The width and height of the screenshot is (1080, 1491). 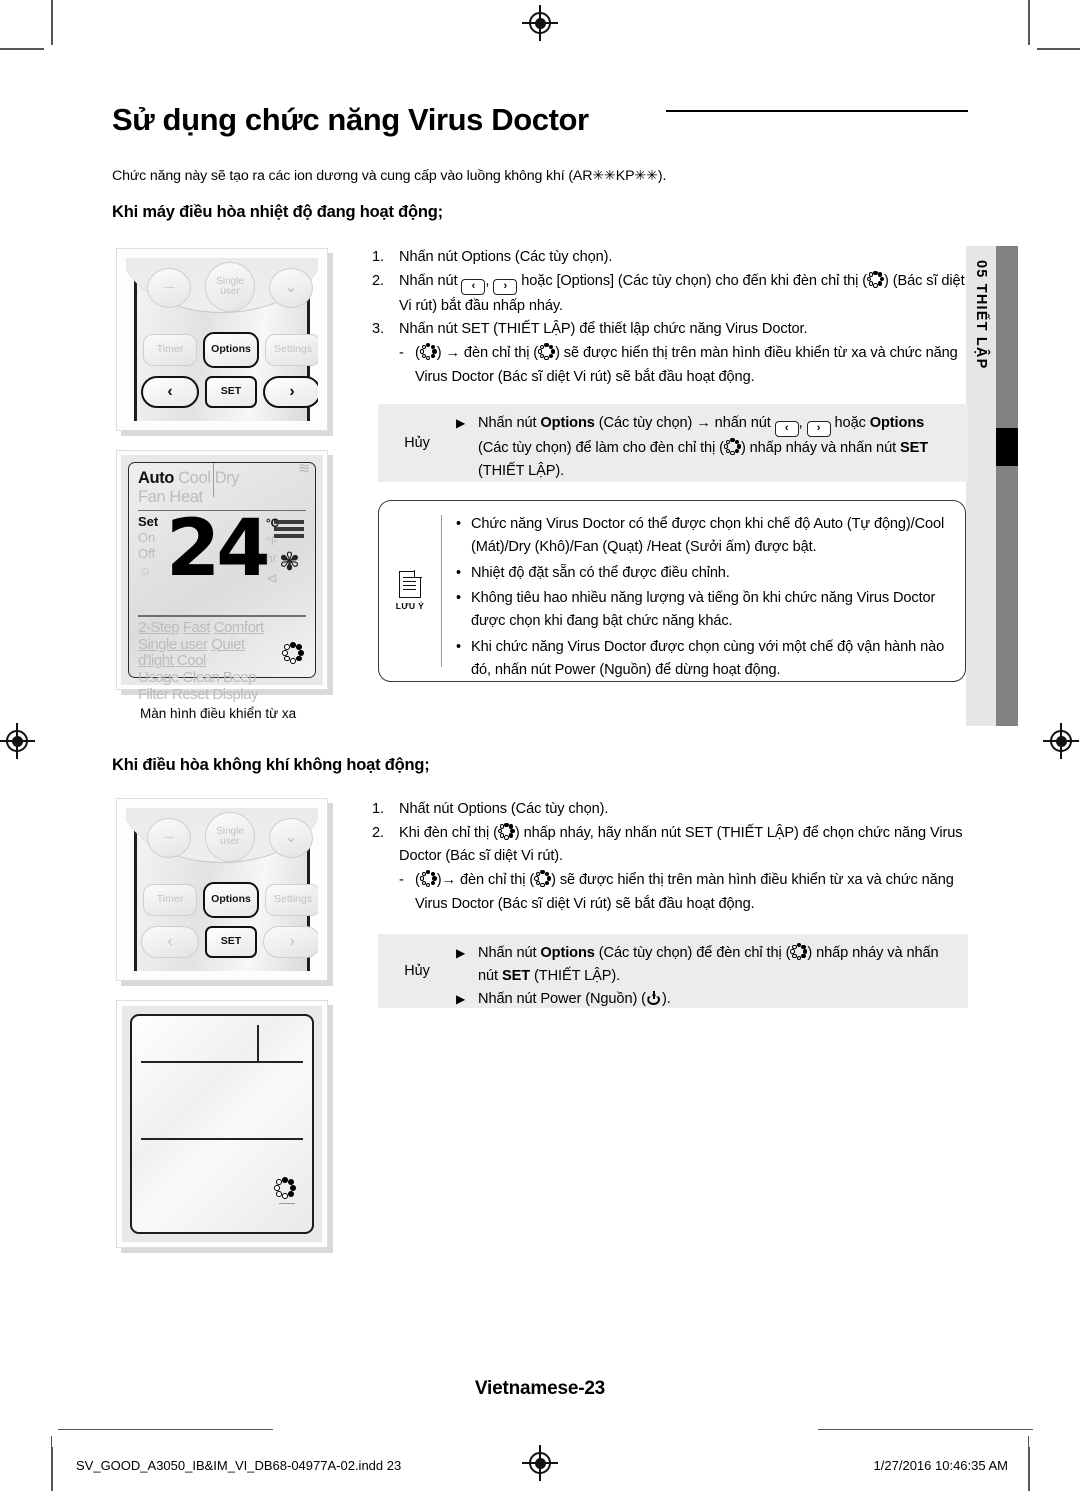 What do you see at coordinates (170, 350) in the screenshot?
I see `remote-timer-button-1: Timer` at bounding box center [170, 350].